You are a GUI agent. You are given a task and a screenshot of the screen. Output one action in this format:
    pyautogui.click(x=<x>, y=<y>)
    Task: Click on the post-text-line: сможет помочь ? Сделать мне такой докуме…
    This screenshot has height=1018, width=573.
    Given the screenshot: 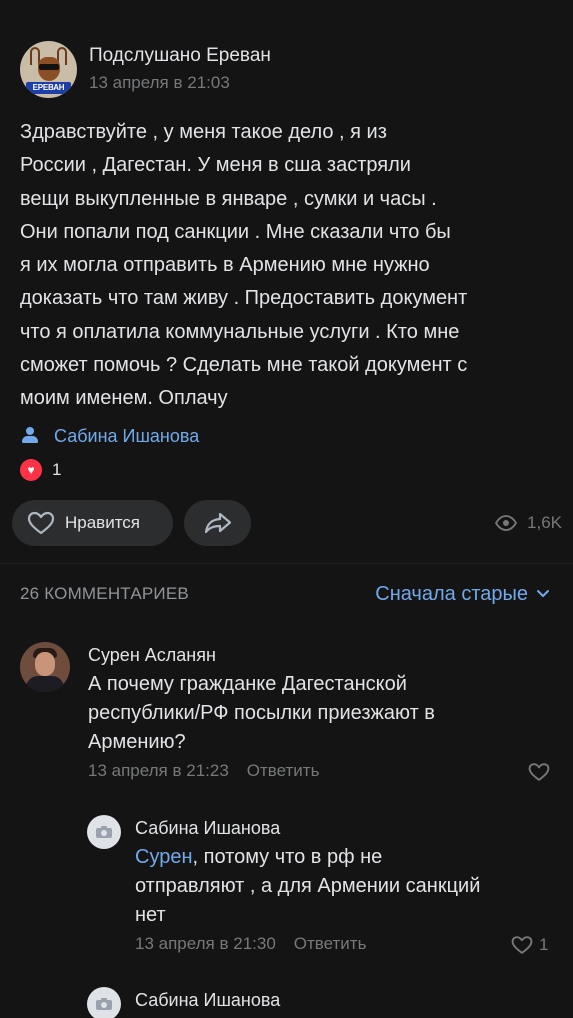 What is the action you would take?
    pyautogui.click(x=244, y=365)
    